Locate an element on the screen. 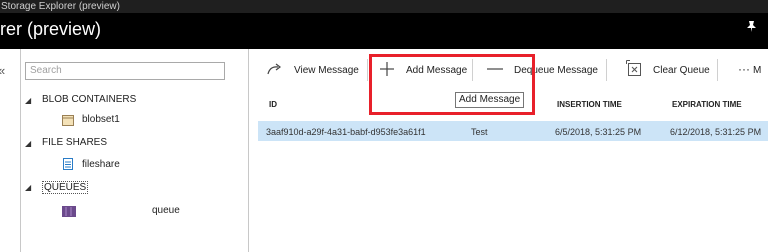 The image size is (768, 252). tree-queue-item: queue is located at coordinates (166, 210).